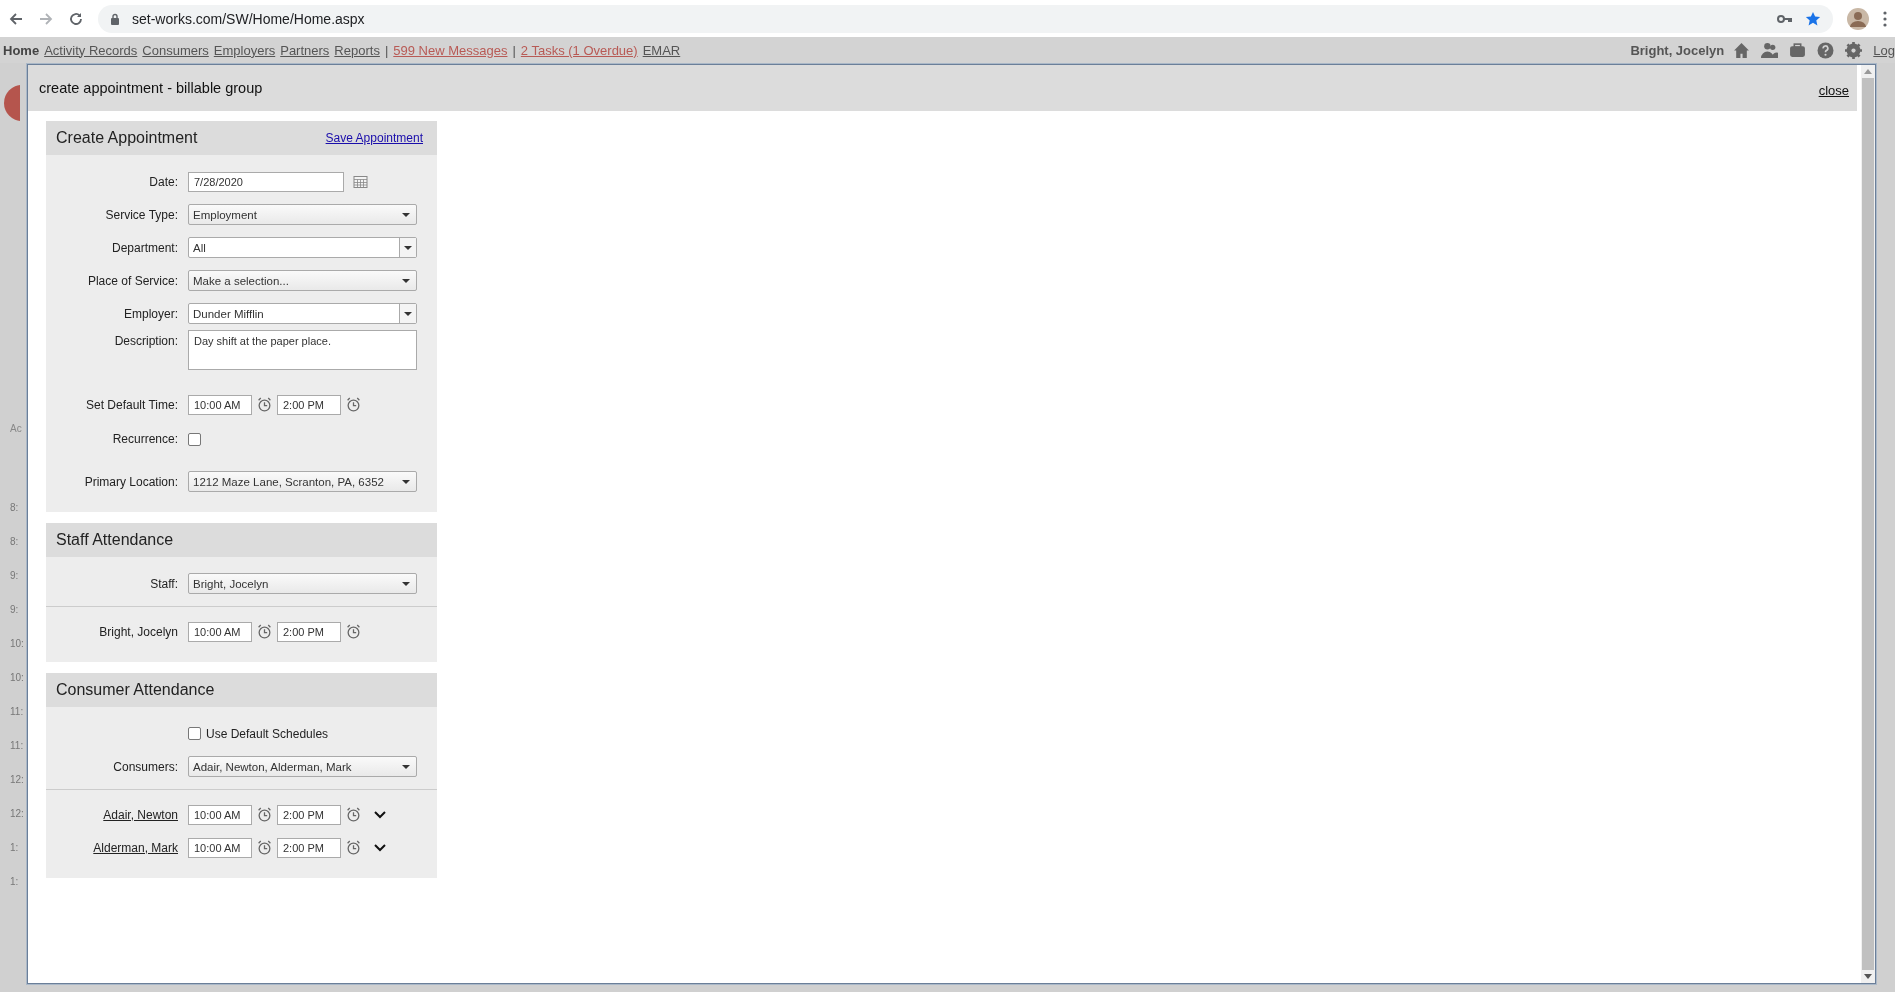 The image size is (1895, 992). I want to click on combo-box: Dunder Mifflin, so click(302, 313).